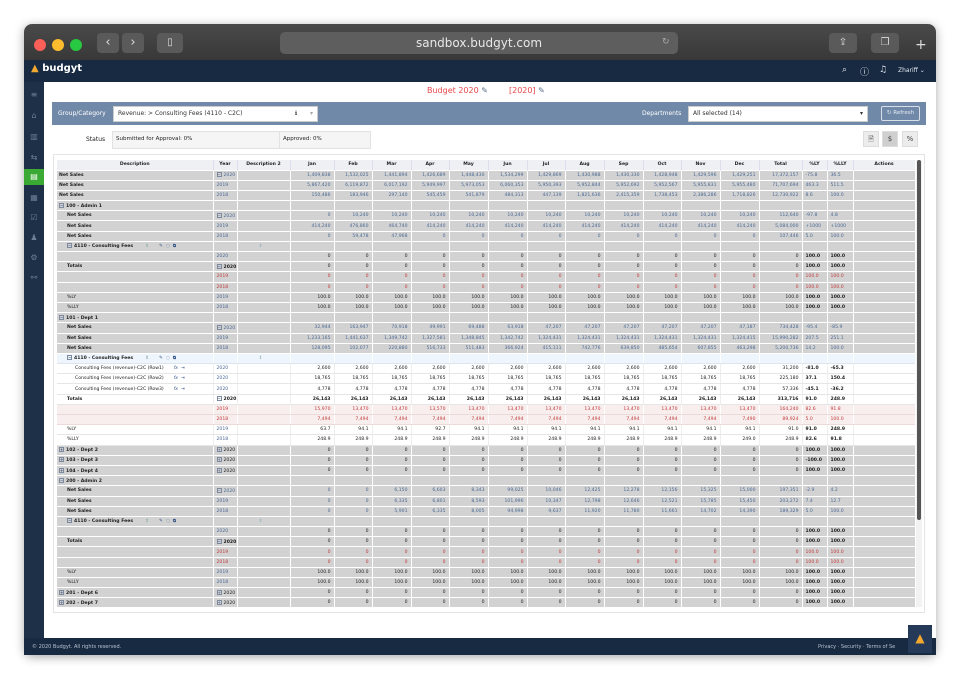  Describe the element at coordinates (469, 501) in the screenshot. I see `month-cell: 8,593` at that location.